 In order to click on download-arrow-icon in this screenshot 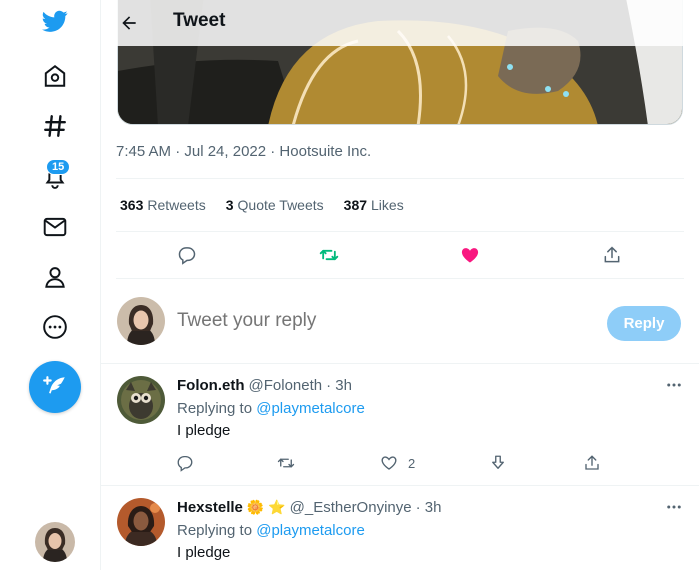, I will do `click(498, 462)`.